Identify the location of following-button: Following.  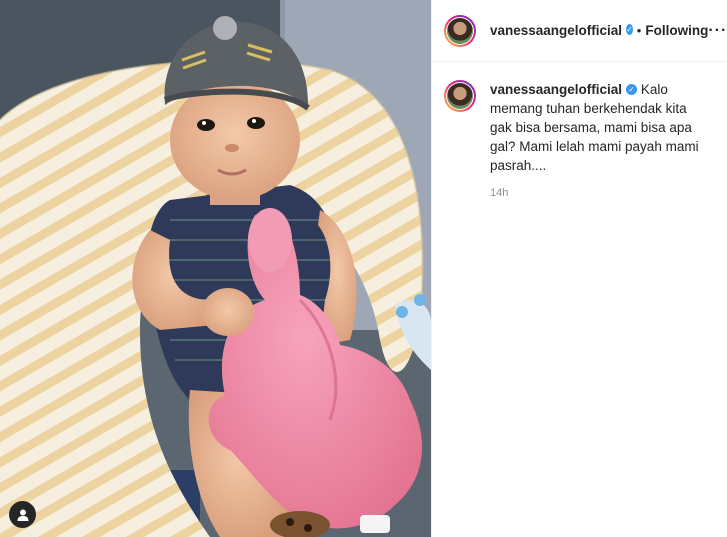
(676, 30).